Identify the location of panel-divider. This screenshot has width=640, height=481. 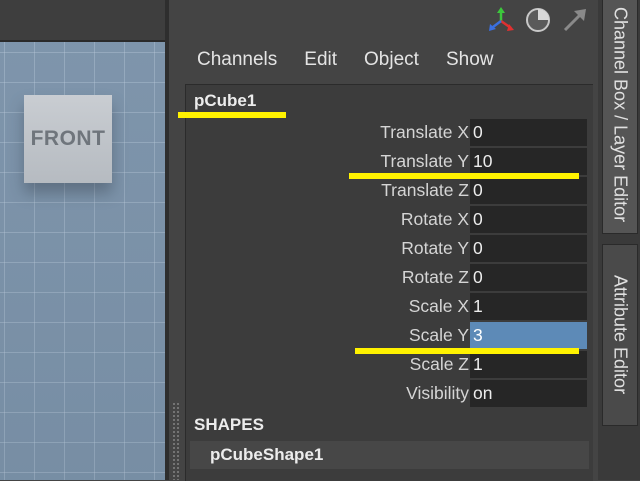
(167, 240).